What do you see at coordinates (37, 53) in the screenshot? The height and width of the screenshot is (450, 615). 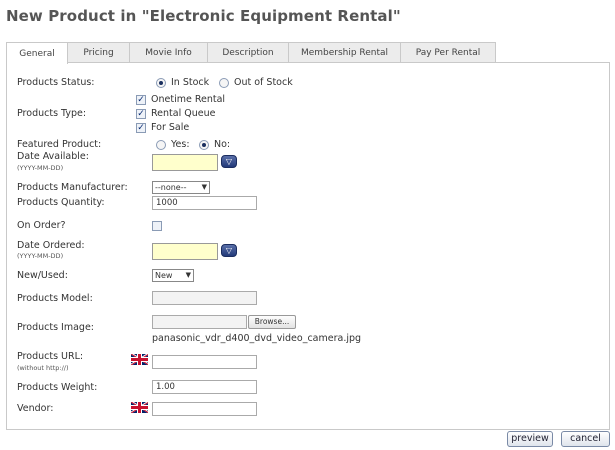 I see `tab-general: General` at bounding box center [37, 53].